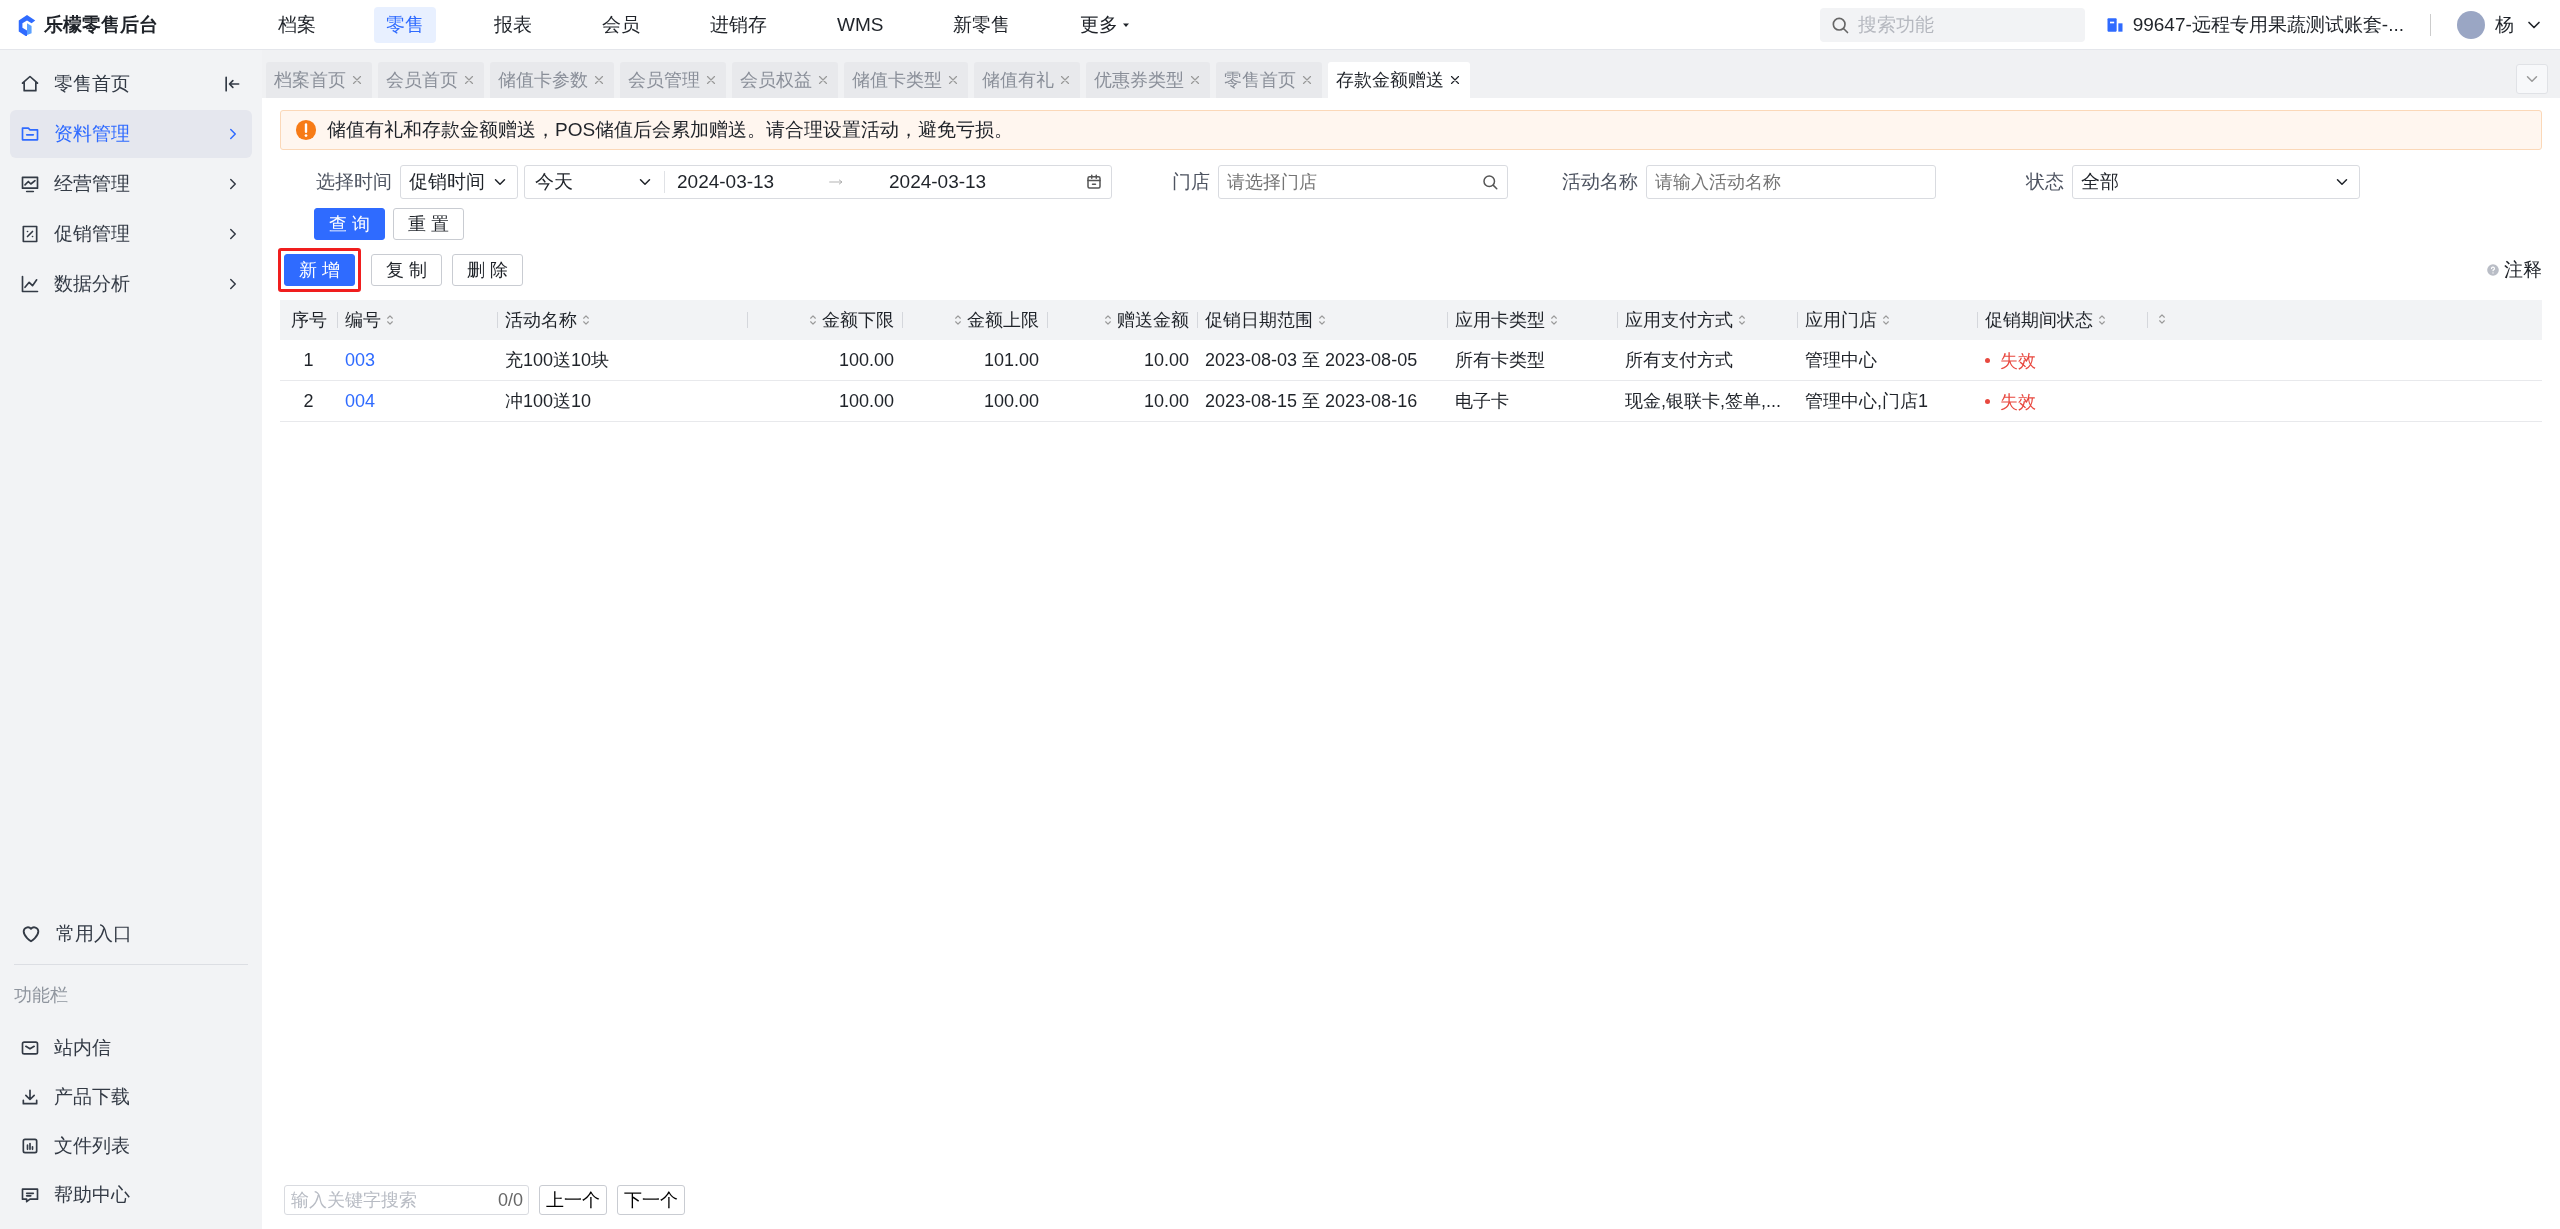 The height and width of the screenshot is (1229, 2560). What do you see at coordinates (349, 224) in the screenshot?
I see `query-button: 查 询` at bounding box center [349, 224].